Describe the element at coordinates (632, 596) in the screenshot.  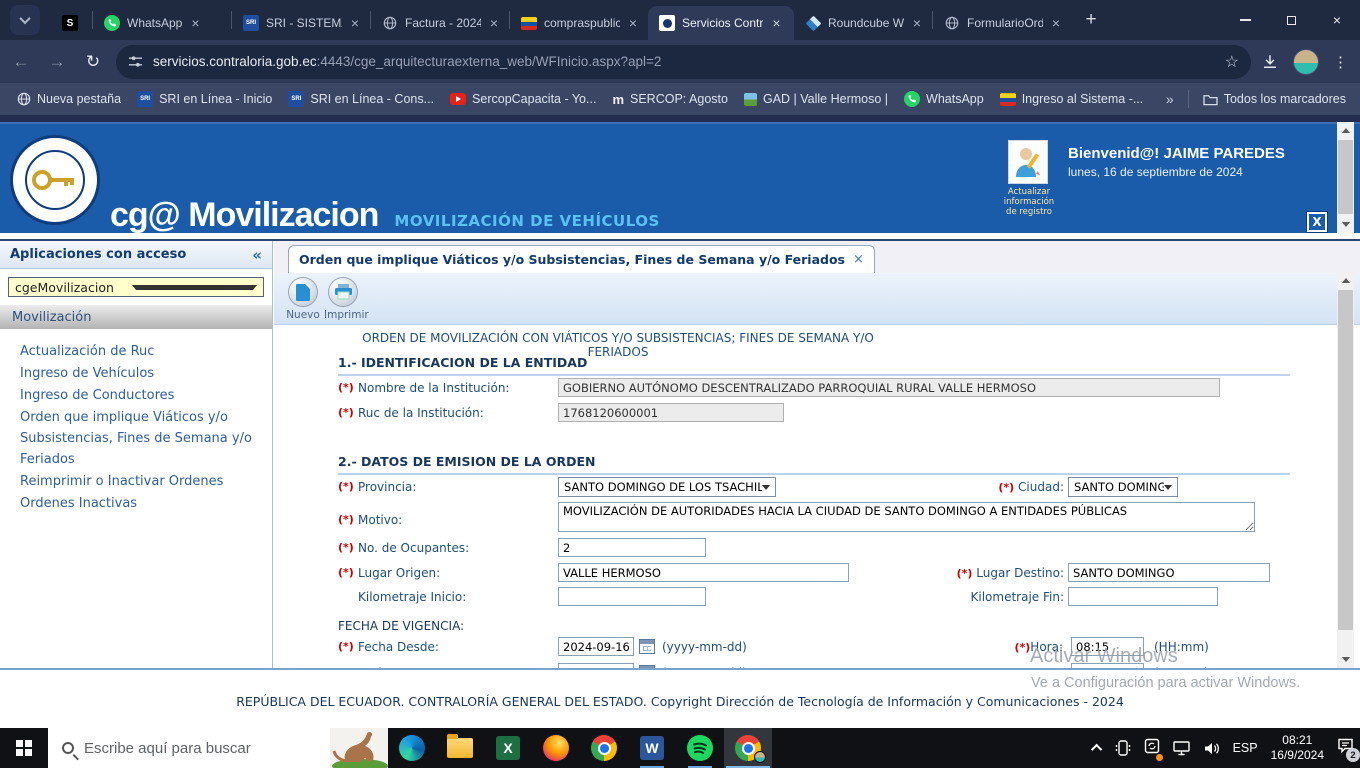
I see `kilometraje-inicio-input` at that location.